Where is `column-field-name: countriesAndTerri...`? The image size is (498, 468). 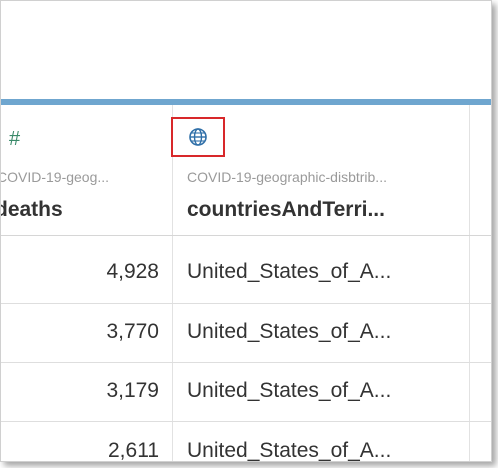
column-field-name: countriesAndTerri... is located at coordinates (286, 209).